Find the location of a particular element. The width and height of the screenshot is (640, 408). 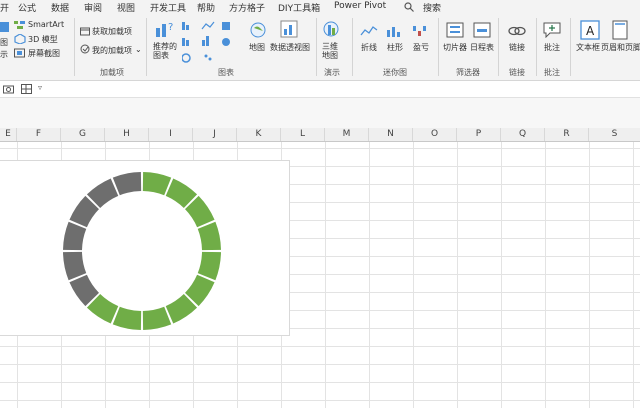

comments-group-label: 批注 is located at coordinates (552, 72).